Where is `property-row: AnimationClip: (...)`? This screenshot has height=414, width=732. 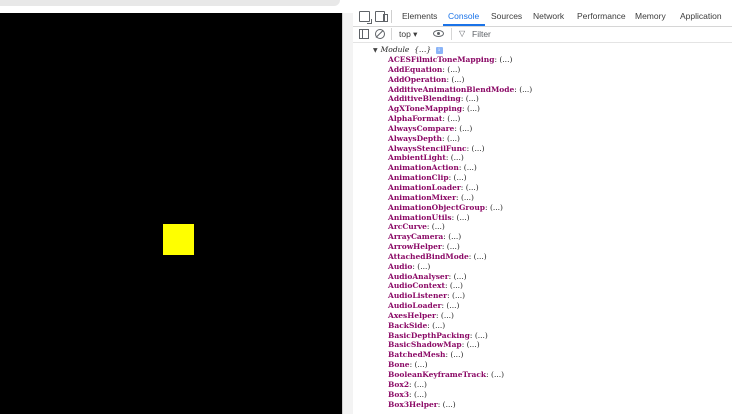
property-row: AnimationClip: (...) is located at coordinates (460, 178).